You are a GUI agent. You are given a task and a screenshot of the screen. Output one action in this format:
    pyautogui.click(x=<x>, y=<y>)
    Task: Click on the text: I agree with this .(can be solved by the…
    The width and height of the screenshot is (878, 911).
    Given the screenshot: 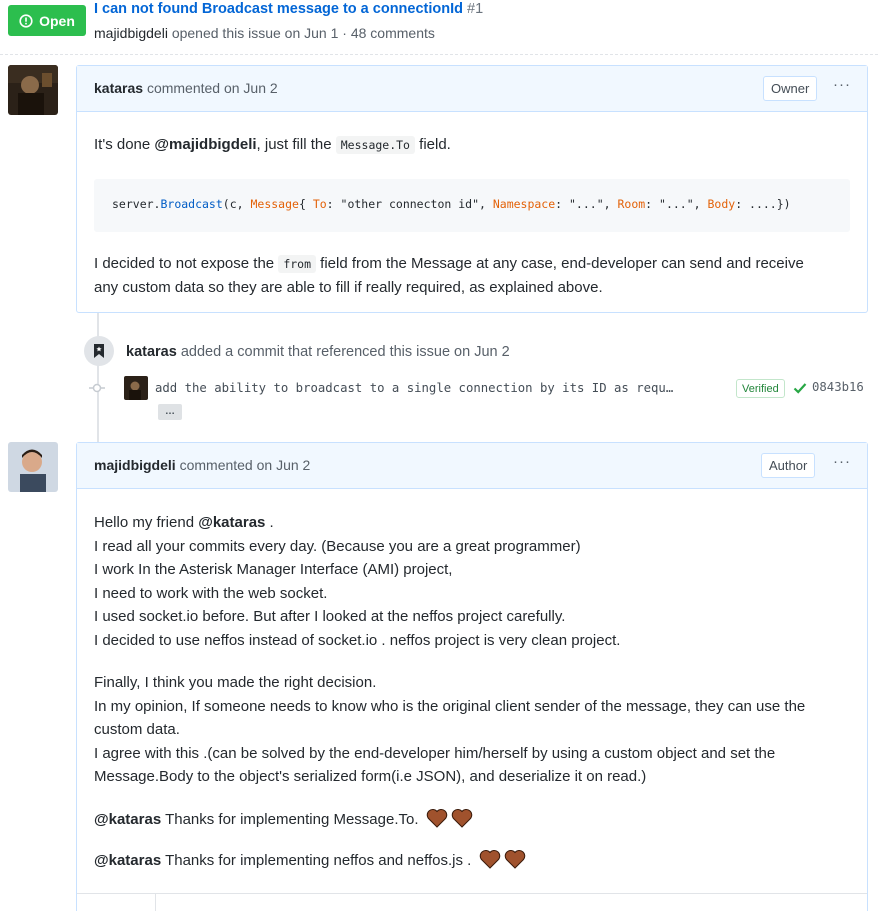 What is the action you would take?
    pyautogui.click(x=435, y=753)
    